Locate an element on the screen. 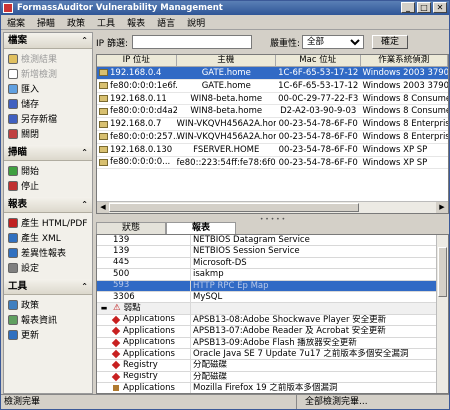 The height and width of the screenshot is (410, 450). sidebar-item: 另存新檔 is located at coordinates (50, 118).